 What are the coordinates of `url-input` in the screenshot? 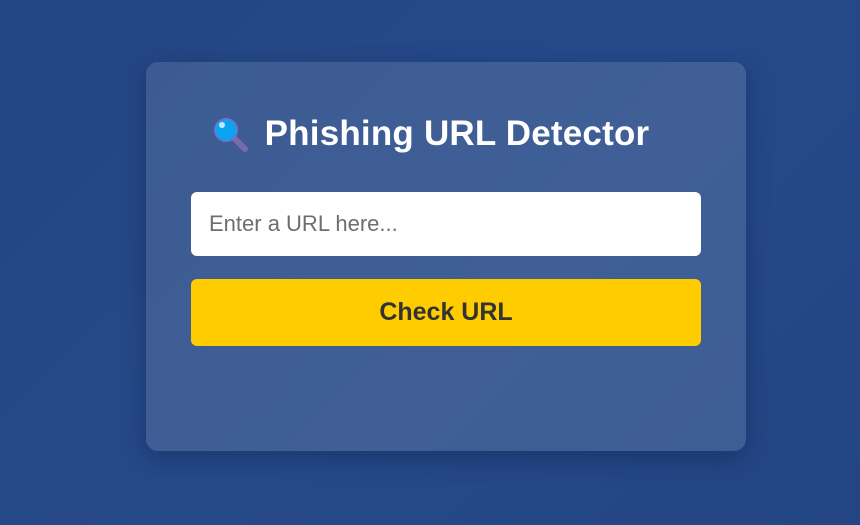 It's located at (446, 224).